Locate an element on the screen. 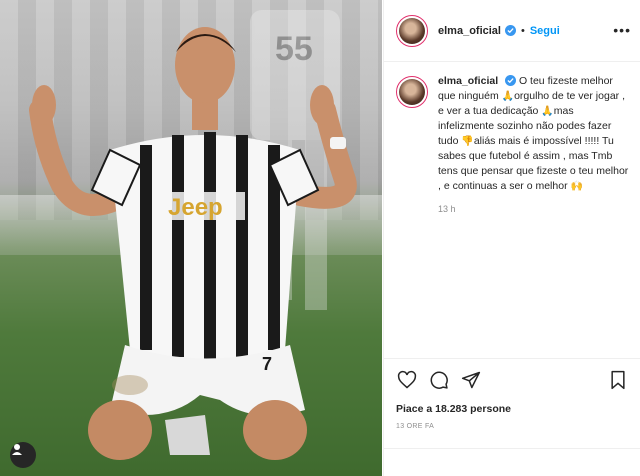  avatar is located at coordinates (412, 30).